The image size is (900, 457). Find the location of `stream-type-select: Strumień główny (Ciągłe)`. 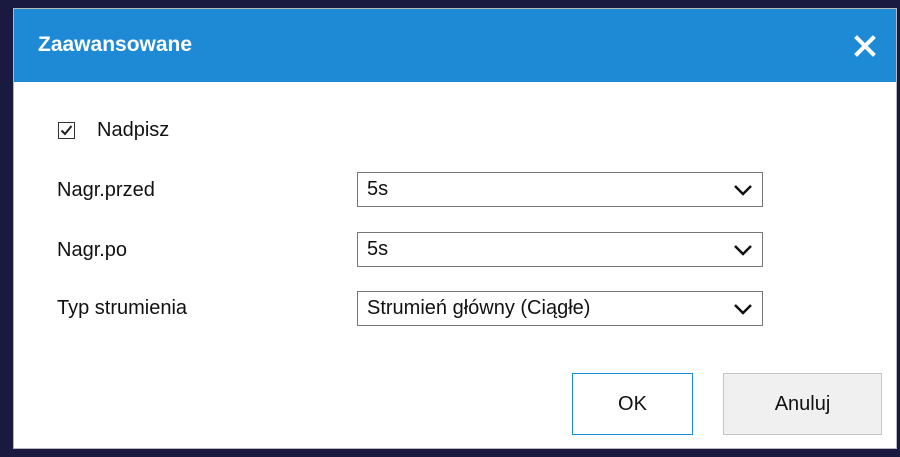

stream-type-select: Strumień główny (Ciągłe) is located at coordinates (560, 308).